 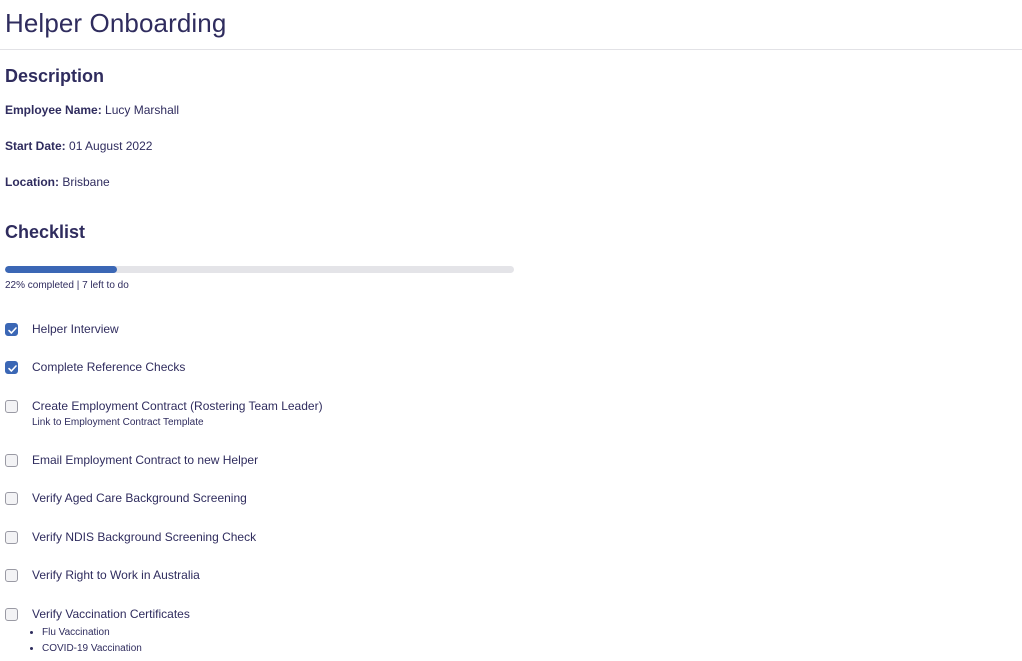 What do you see at coordinates (67, 285) in the screenshot?
I see `progress-text: 22% completed | 7 left to do` at bounding box center [67, 285].